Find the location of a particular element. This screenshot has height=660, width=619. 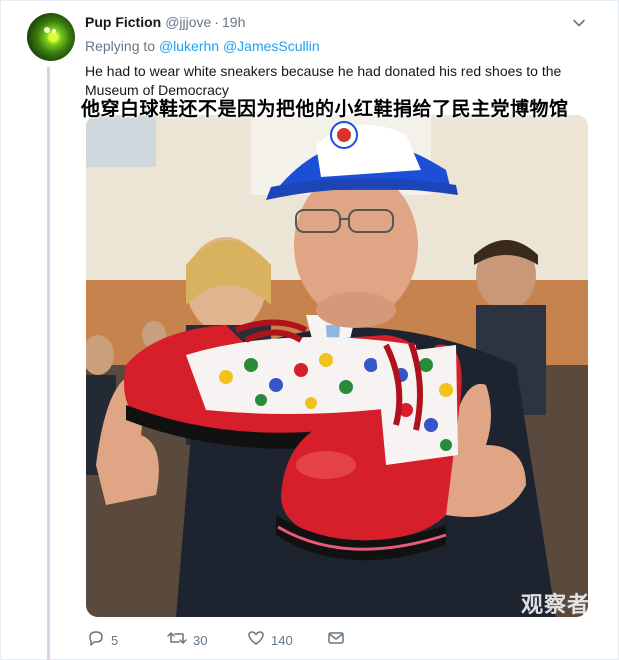

reply-button: 5 is located at coordinates (102, 640).